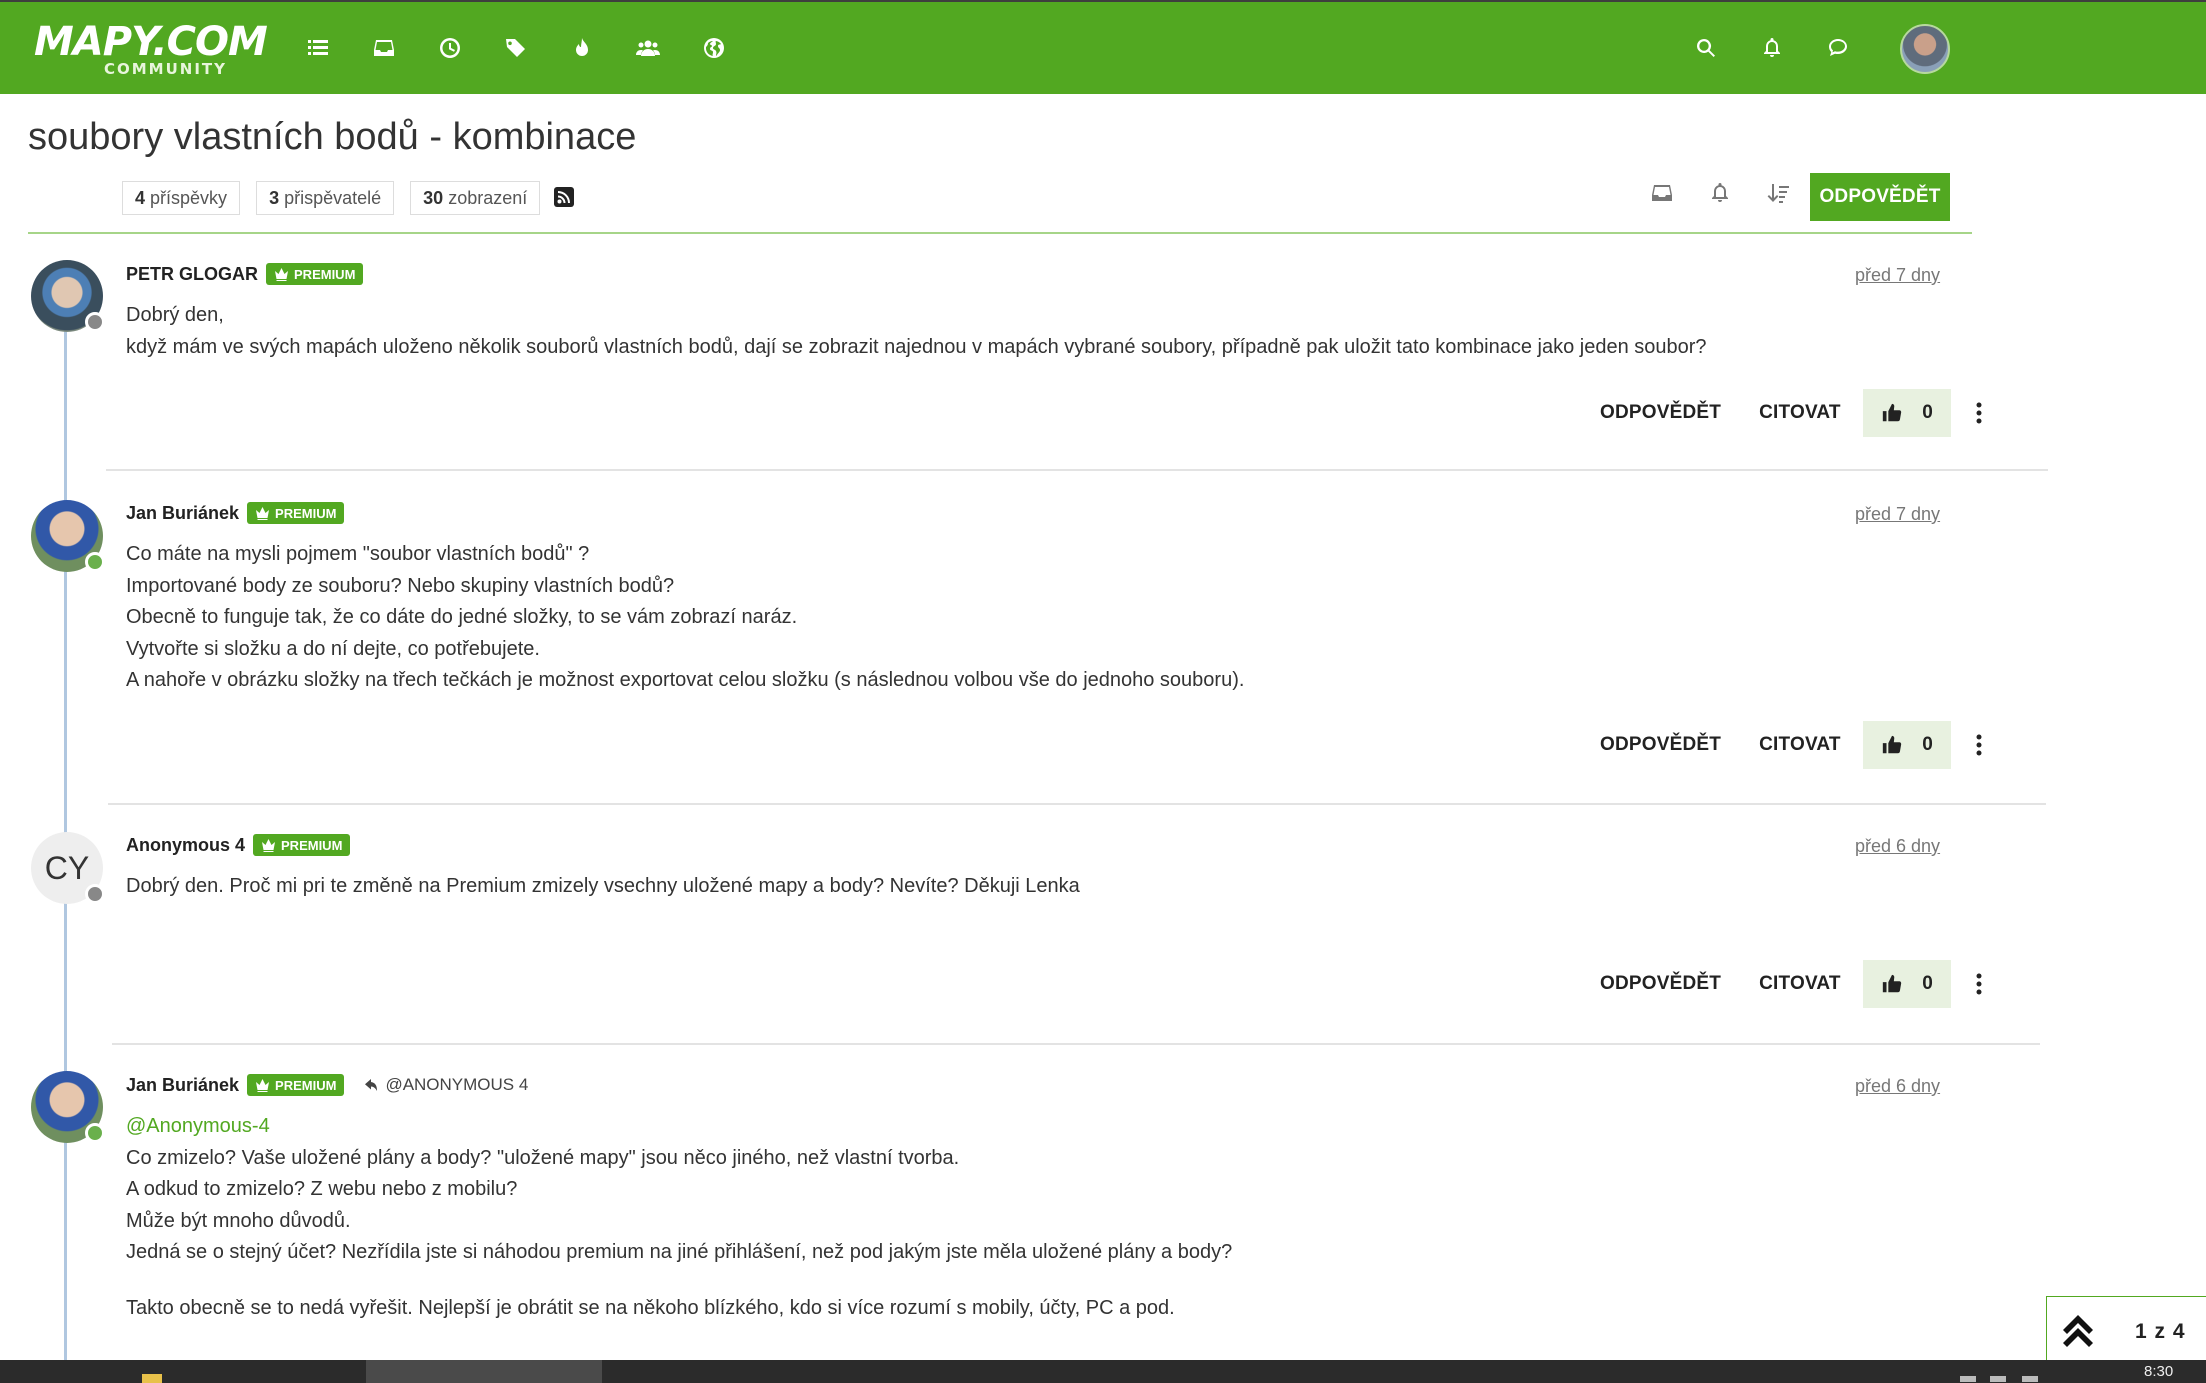 This screenshot has width=2206, height=1383. What do you see at coordinates (68, 868) in the screenshot?
I see `post-avatar: CY` at bounding box center [68, 868].